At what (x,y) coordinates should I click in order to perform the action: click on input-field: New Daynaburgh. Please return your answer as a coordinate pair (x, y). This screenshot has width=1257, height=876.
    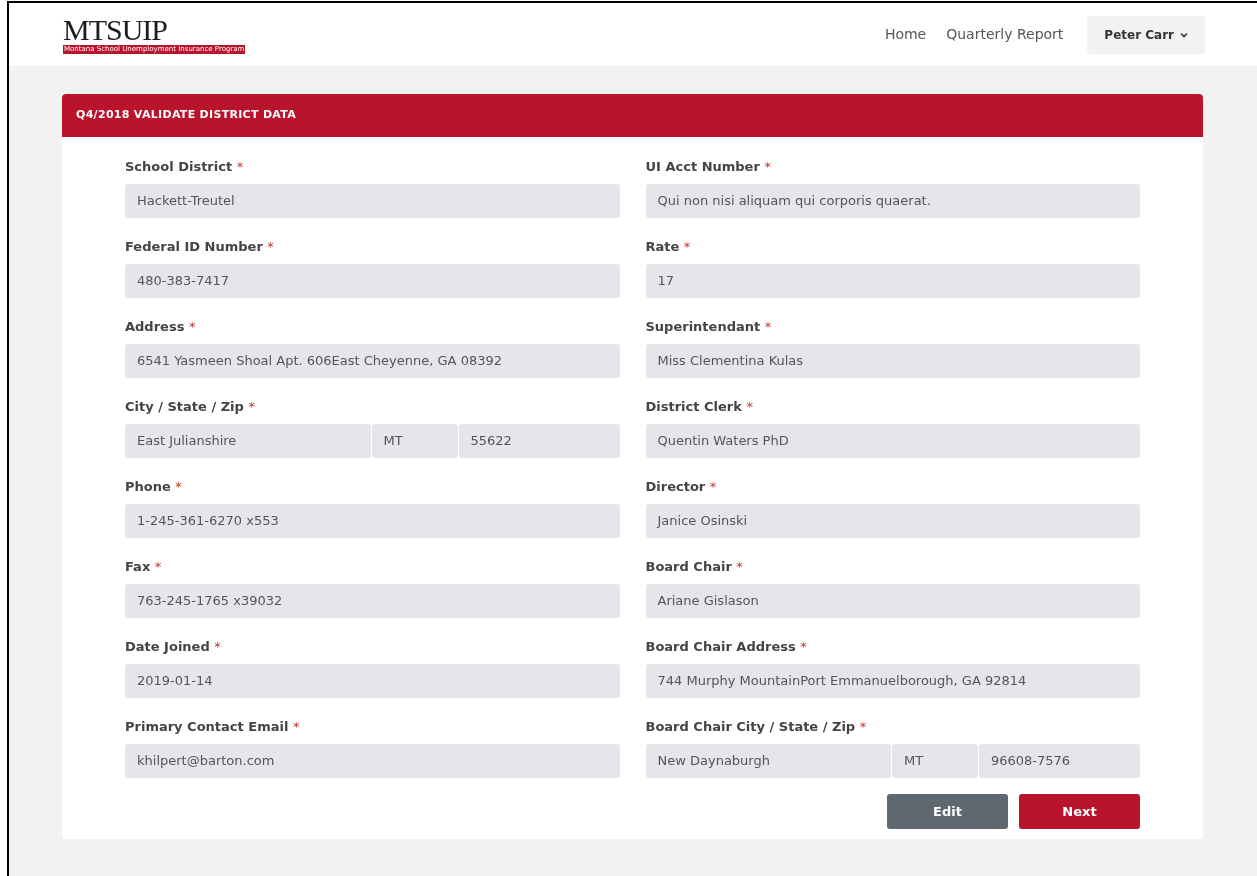
    Looking at the image, I should click on (768, 761).